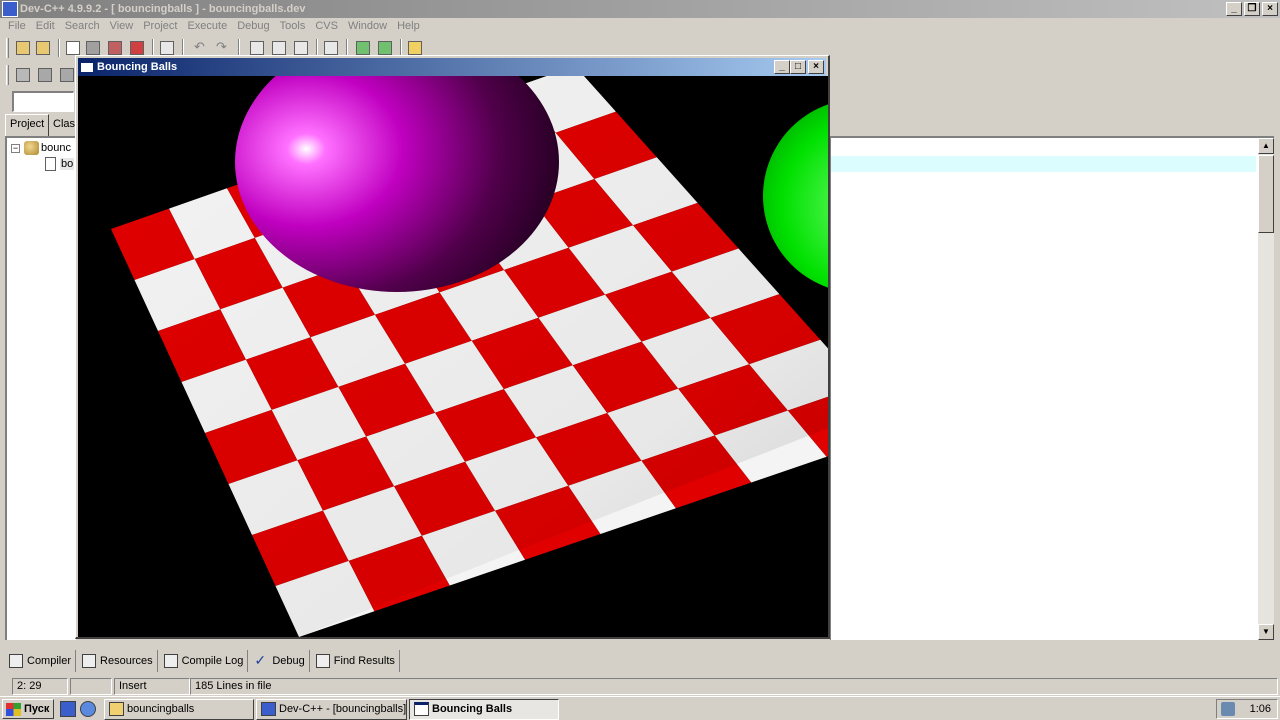  What do you see at coordinates (1266, 194) in the screenshot?
I see `scroll-thumb` at bounding box center [1266, 194].